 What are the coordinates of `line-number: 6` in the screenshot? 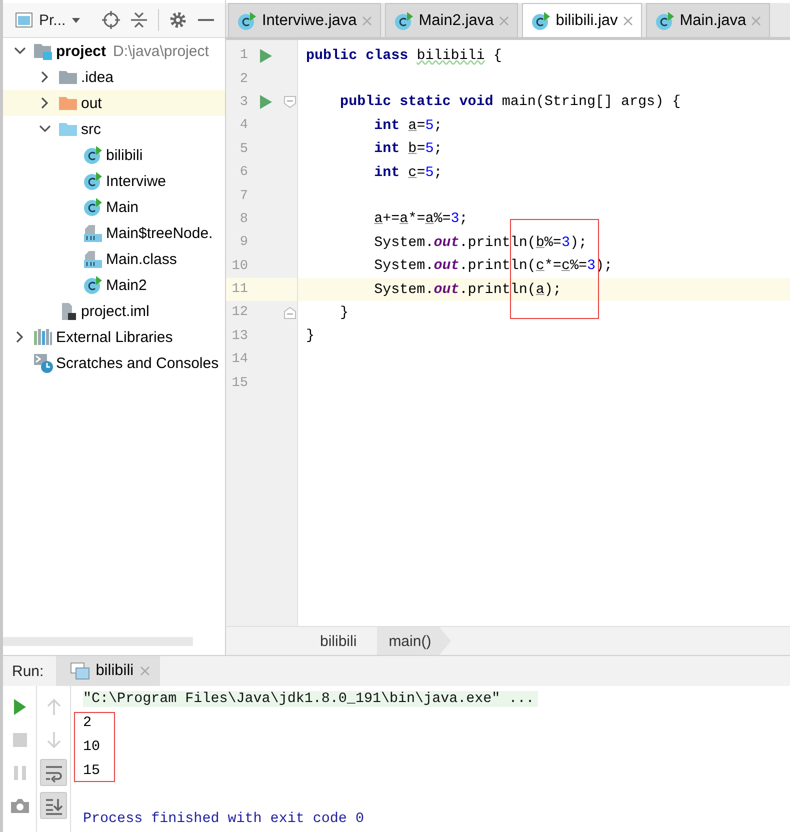 It's located at (243, 172).